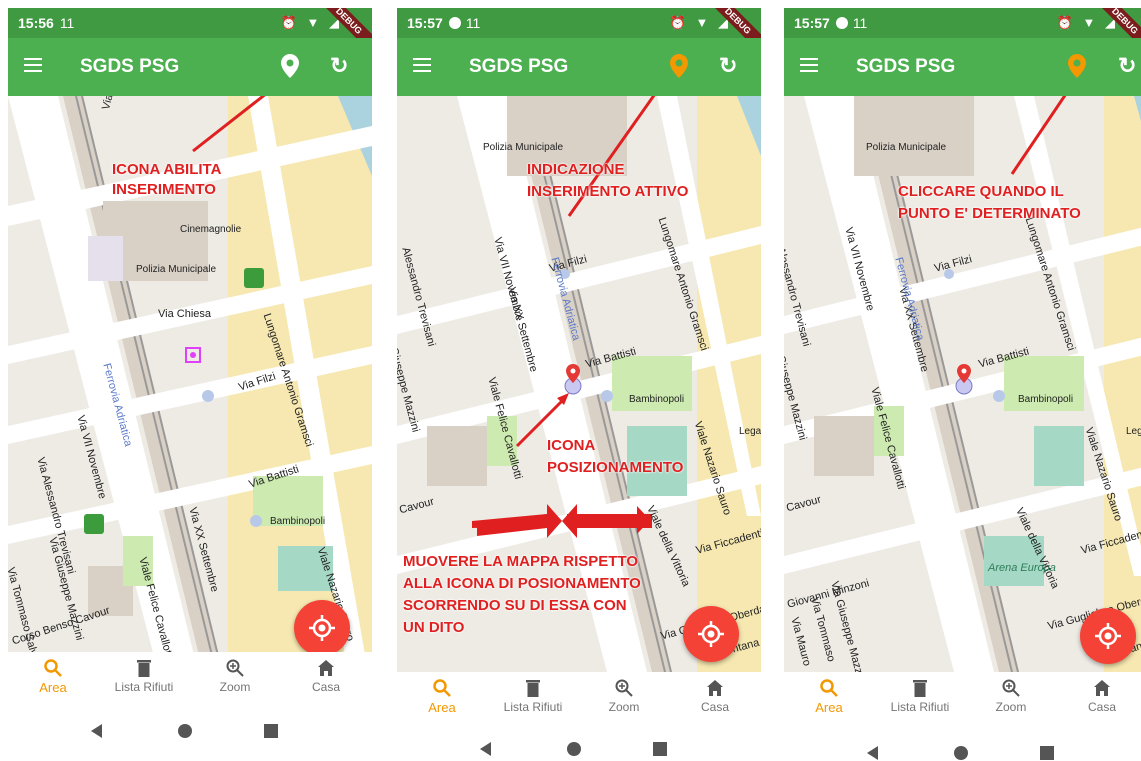 The width and height of the screenshot is (1141, 761). Describe the element at coordinates (1022, 568) in the screenshot. I see `map-label: Arena Europa` at that location.